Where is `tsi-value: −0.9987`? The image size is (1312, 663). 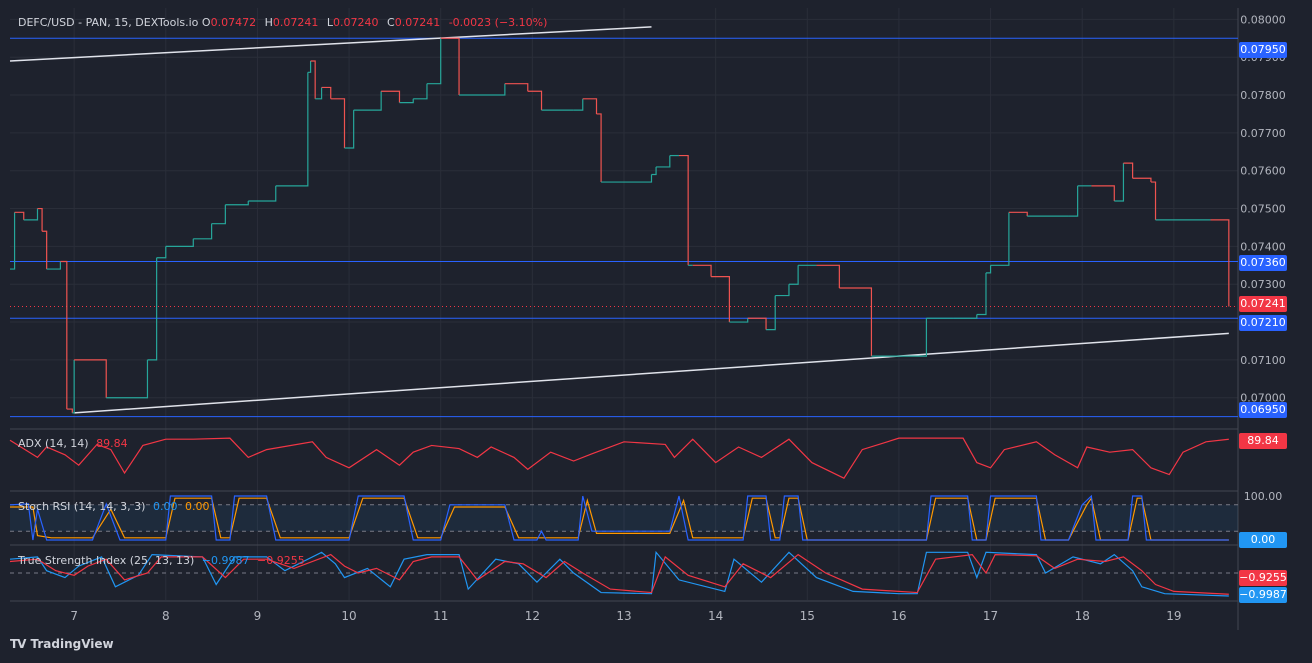
tsi-value: −0.9987 is located at coordinates (225, 560).